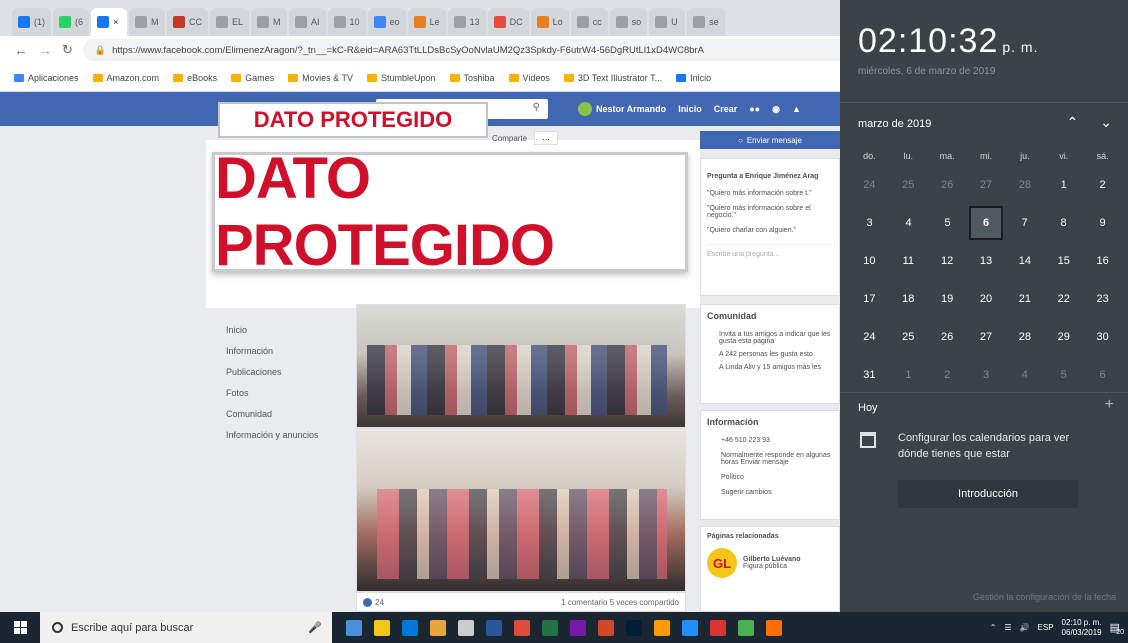 The width and height of the screenshot is (1128, 643). I want to click on notifications-icon: ▤ 20, so click(1117, 628).